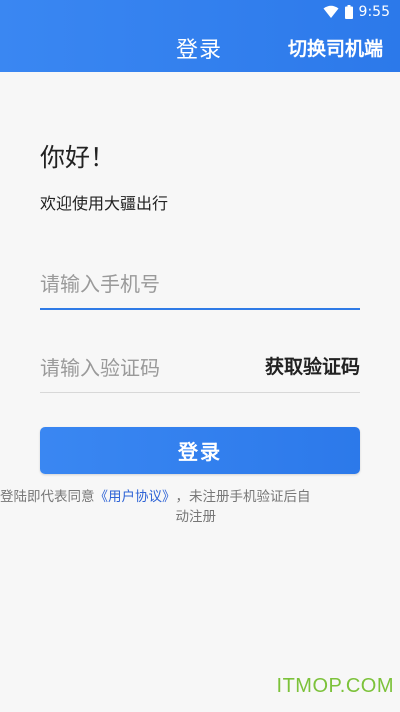 The height and width of the screenshot is (712, 400). What do you see at coordinates (199, 50) in the screenshot?
I see `page-title: 登录` at bounding box center [199, 50].